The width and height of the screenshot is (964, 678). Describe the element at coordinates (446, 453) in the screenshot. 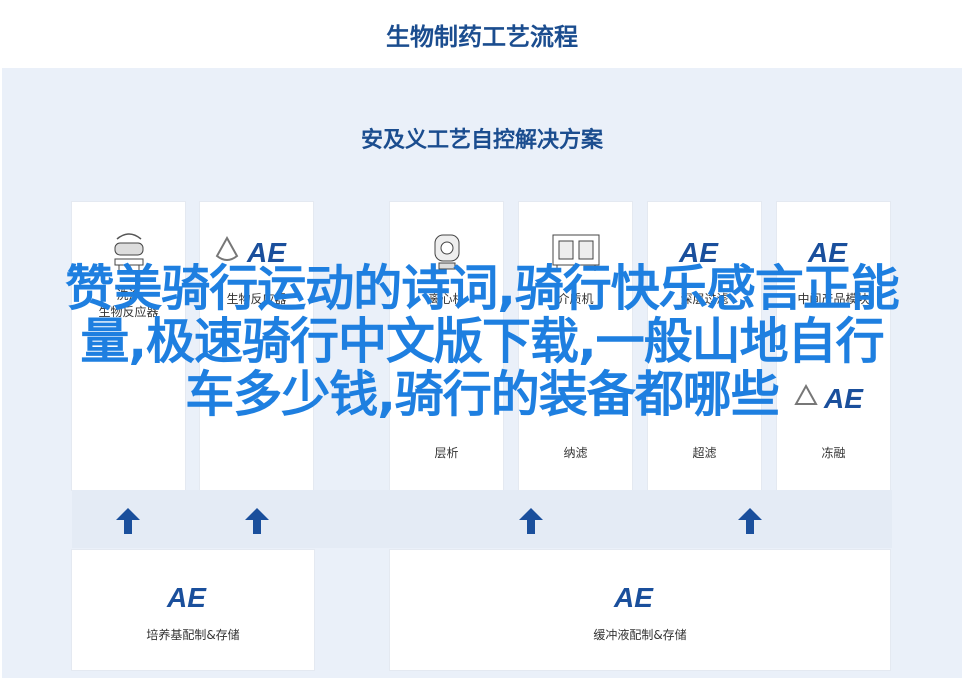

I see `process-card-sublabel: 层析` at that location.